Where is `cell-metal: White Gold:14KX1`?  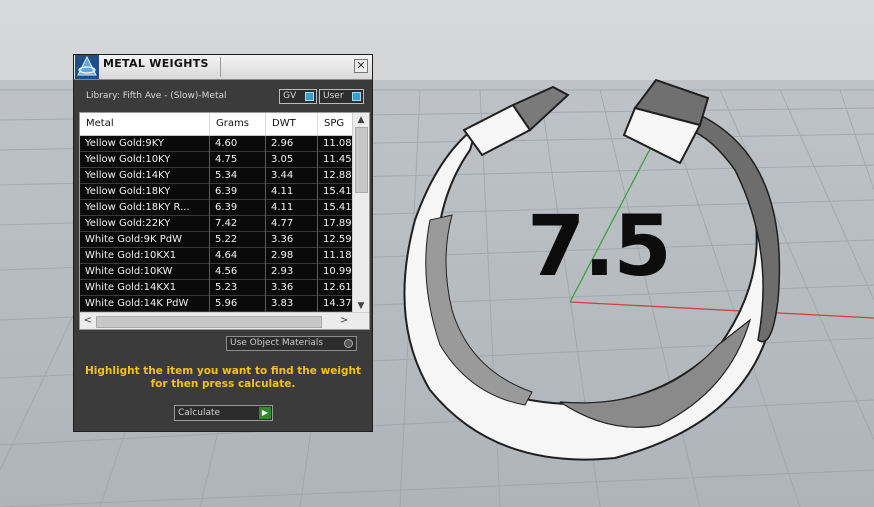 cell-metal: White Gold:14KX1 is located at coordinates (145, 288).